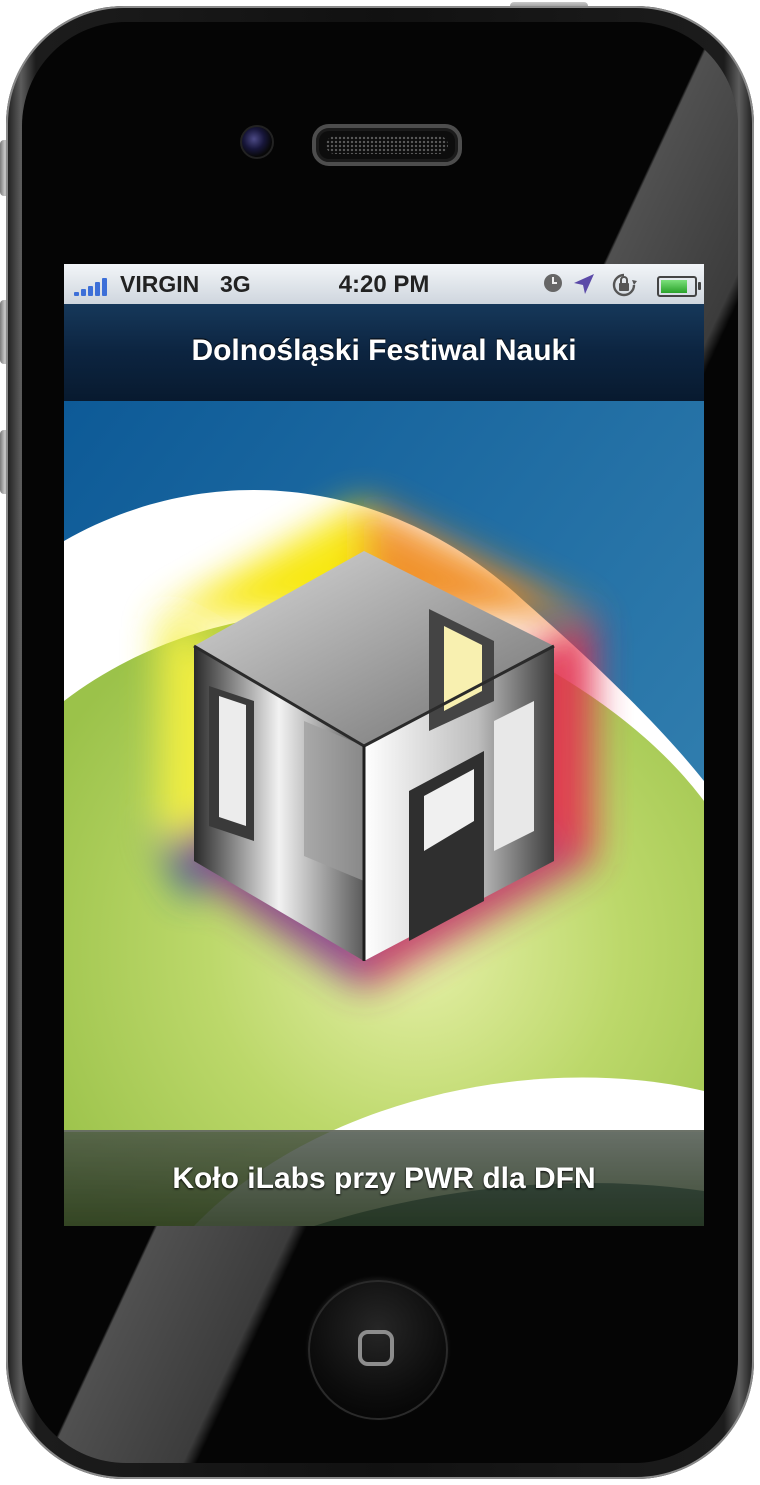 The width and height of the screenshot is (760, 1485). Describe the element at coordinates (257, 142) in the screenshot. I see `front-camera` at that location.